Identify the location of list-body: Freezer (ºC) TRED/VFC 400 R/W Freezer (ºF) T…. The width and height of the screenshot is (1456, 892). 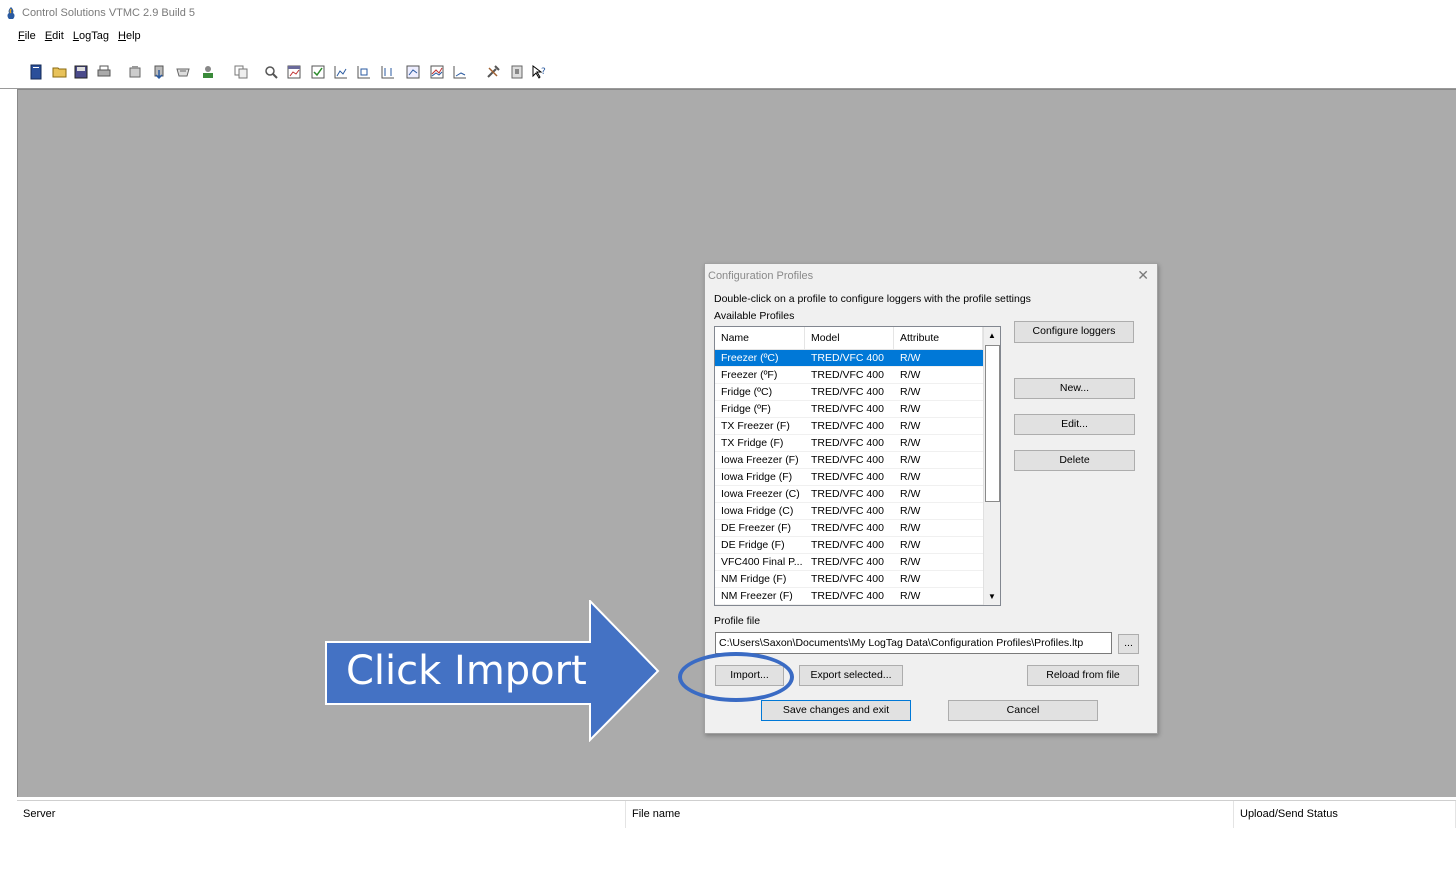
(849, 478).